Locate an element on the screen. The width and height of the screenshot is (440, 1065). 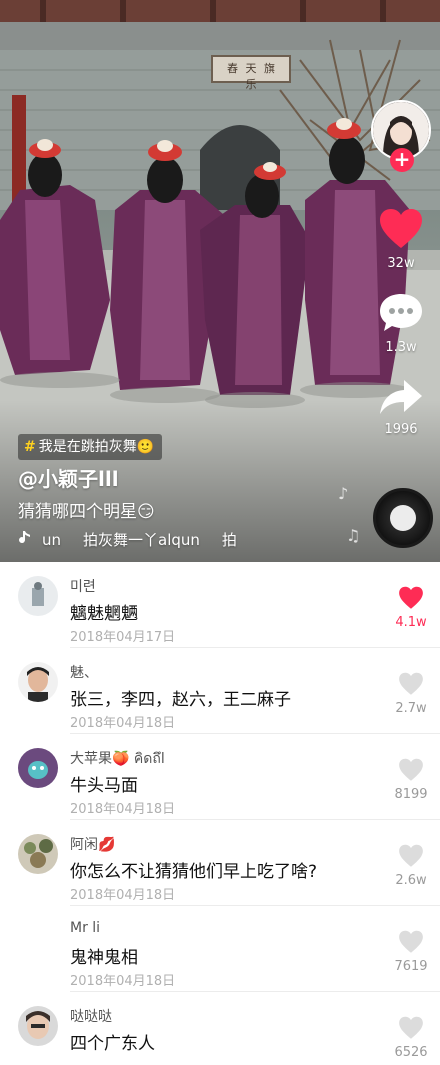
hashtag-challenge-chip: # 我是在跳拍灰舞🙂 is located at coordinates (90, 447).